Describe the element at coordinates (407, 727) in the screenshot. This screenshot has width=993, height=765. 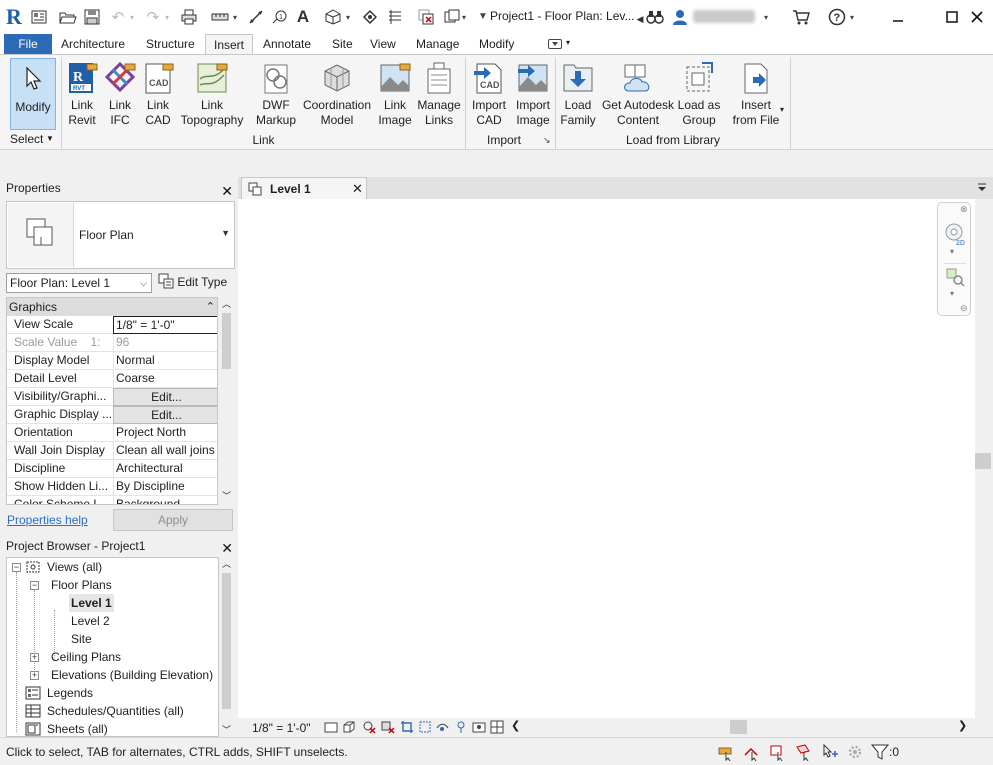
I see `crop-view-icon` at that location.